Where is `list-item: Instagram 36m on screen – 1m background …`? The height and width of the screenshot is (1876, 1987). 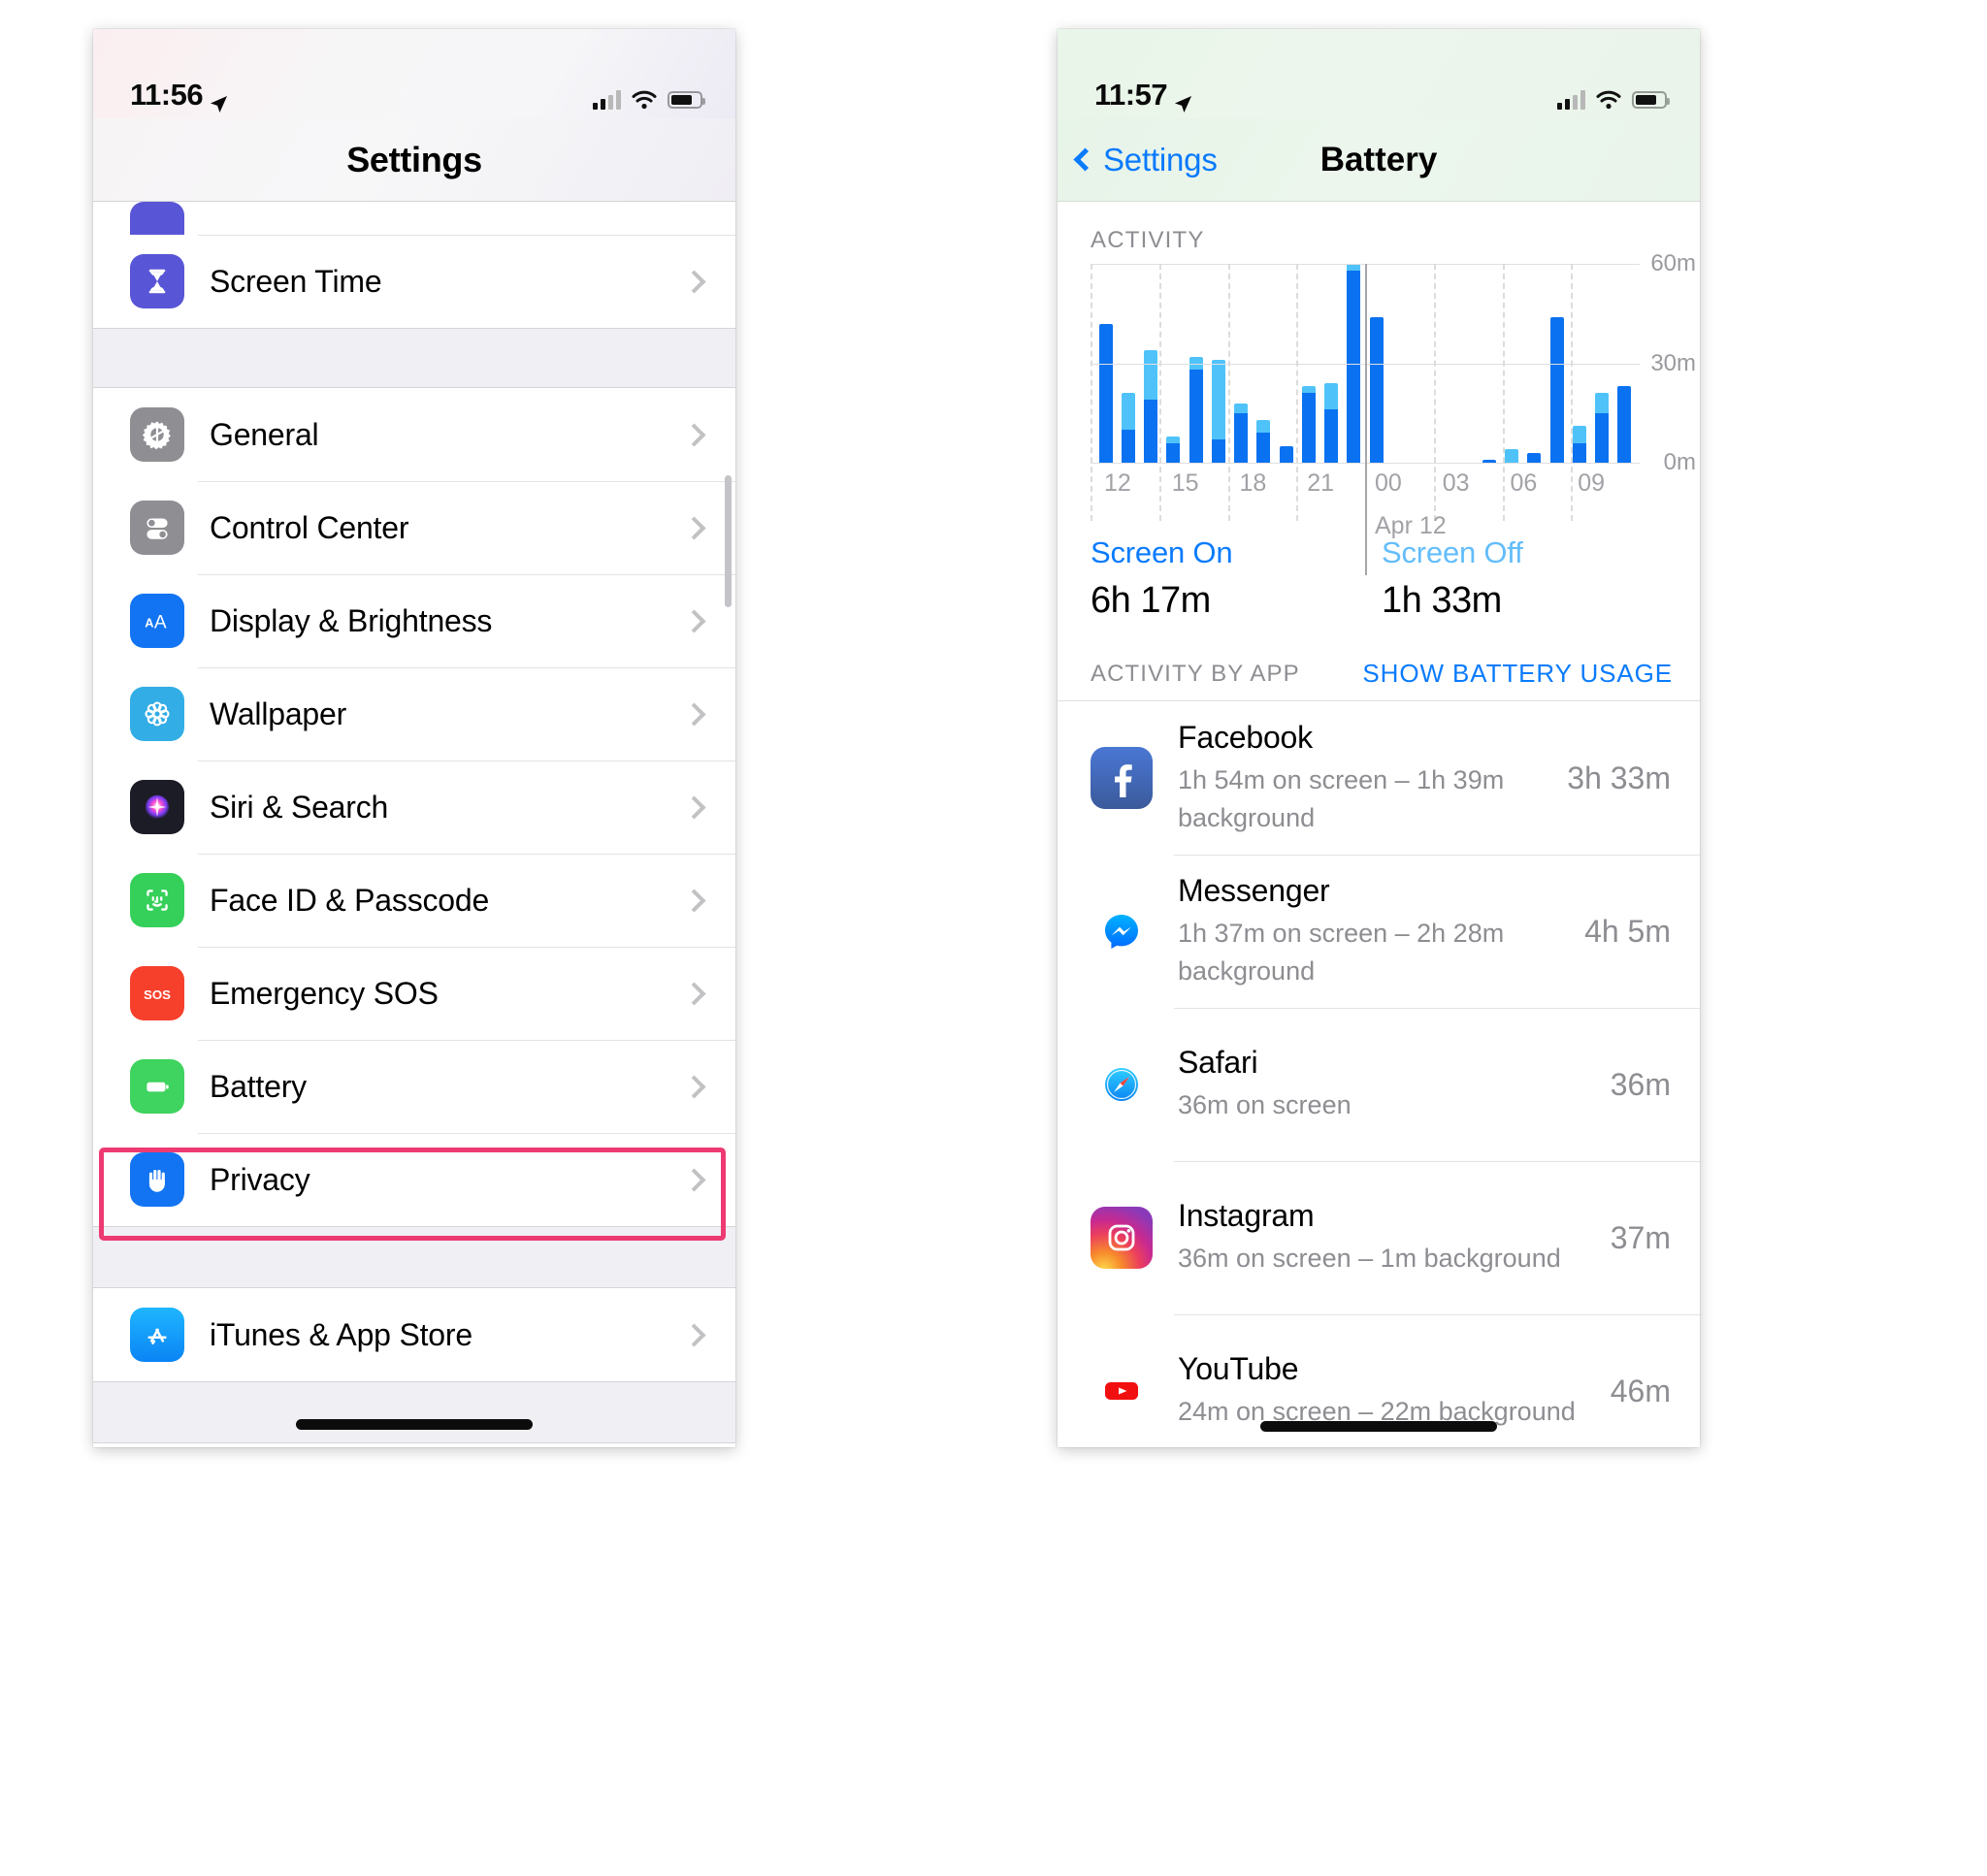
list-item: Instagram 36m on screen – 1m background … is located at coordinates (1379, 1237).